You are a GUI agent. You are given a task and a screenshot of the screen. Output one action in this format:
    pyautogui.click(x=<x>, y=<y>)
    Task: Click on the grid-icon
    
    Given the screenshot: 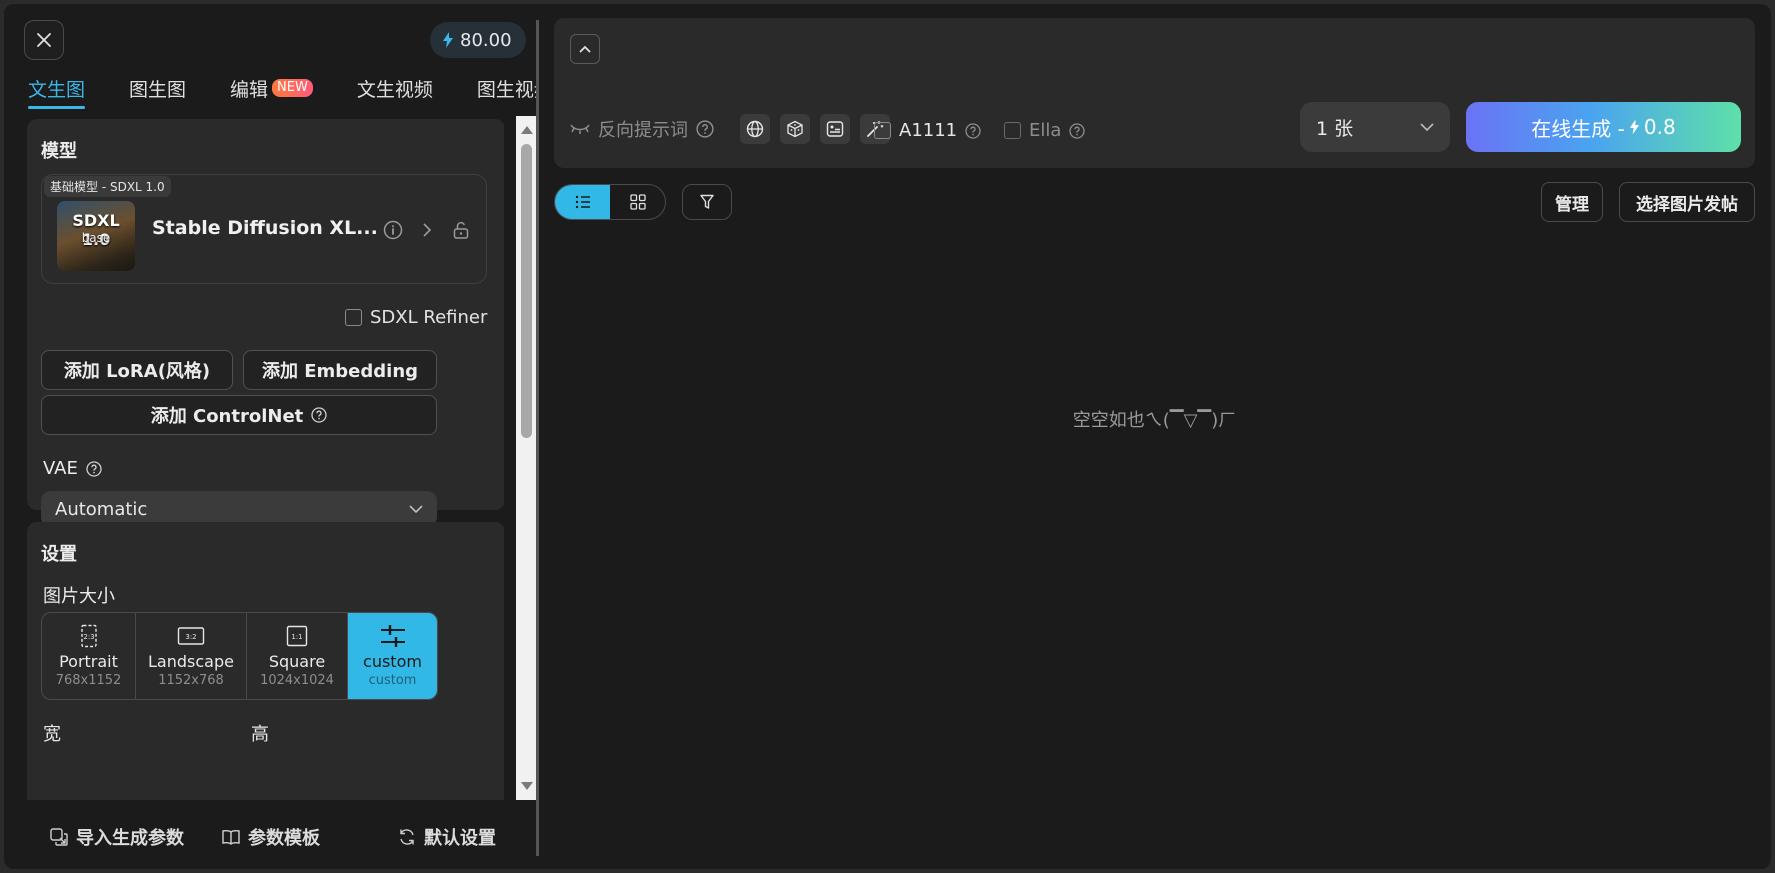 What is the action you would take?
    pyautogui.click(x=637, y=202)
    